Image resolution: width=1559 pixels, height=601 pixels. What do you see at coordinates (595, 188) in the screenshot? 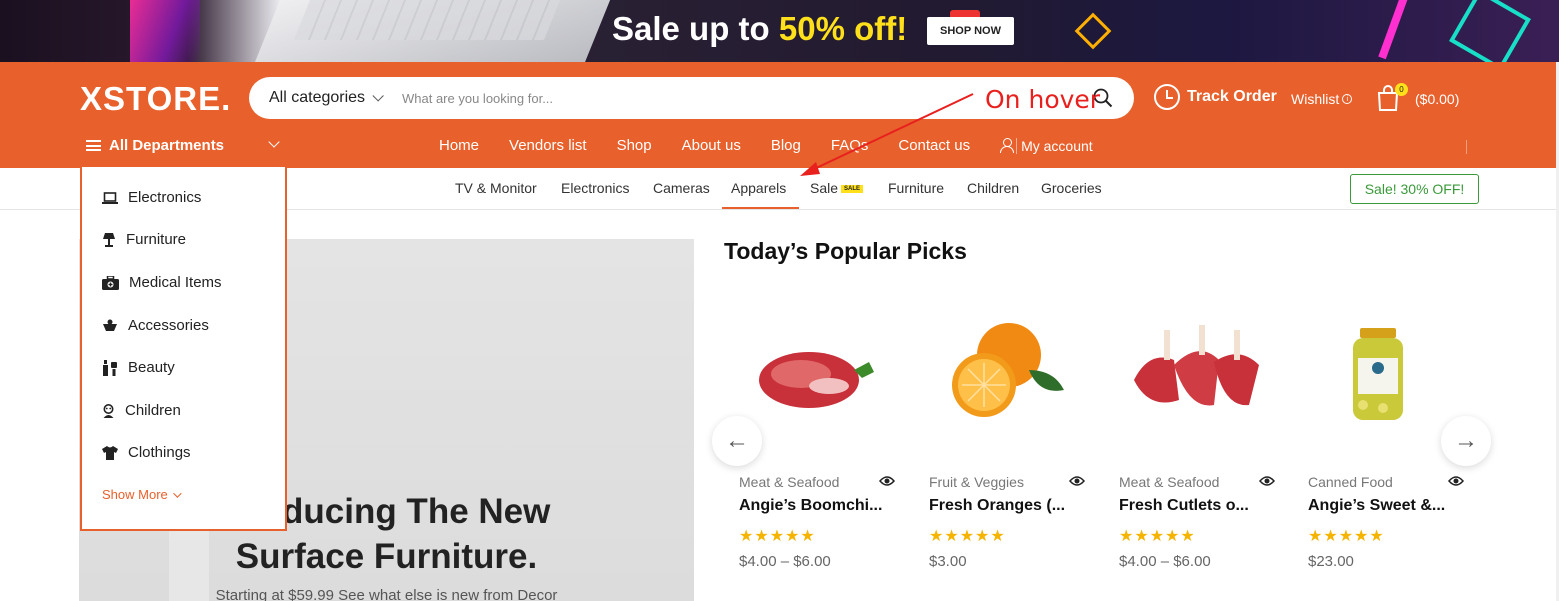
I see `category-electronics: Electronics` at bounding box center [595, 188].